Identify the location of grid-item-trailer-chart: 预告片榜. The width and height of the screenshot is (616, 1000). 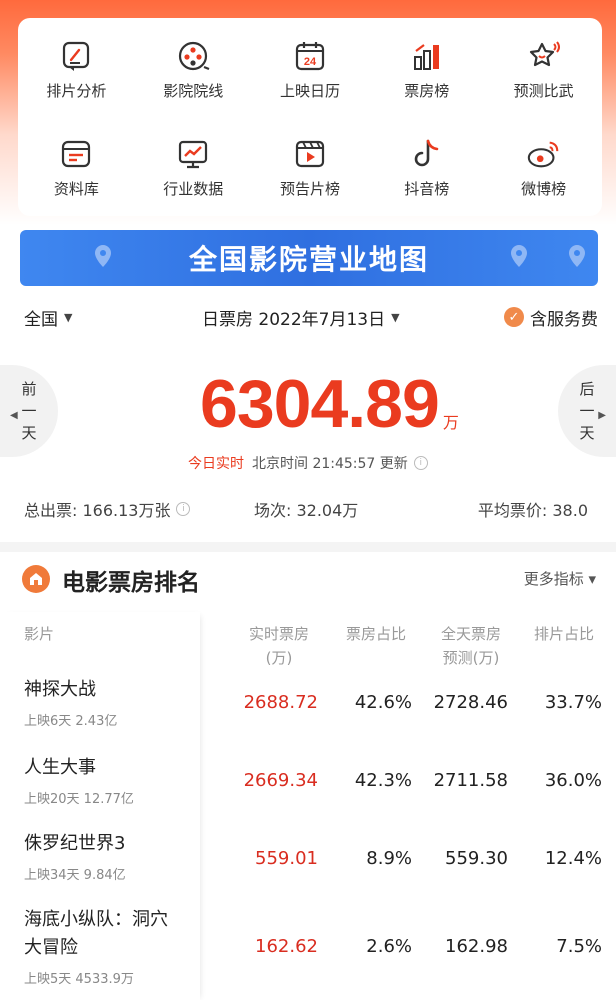
(310, 165).